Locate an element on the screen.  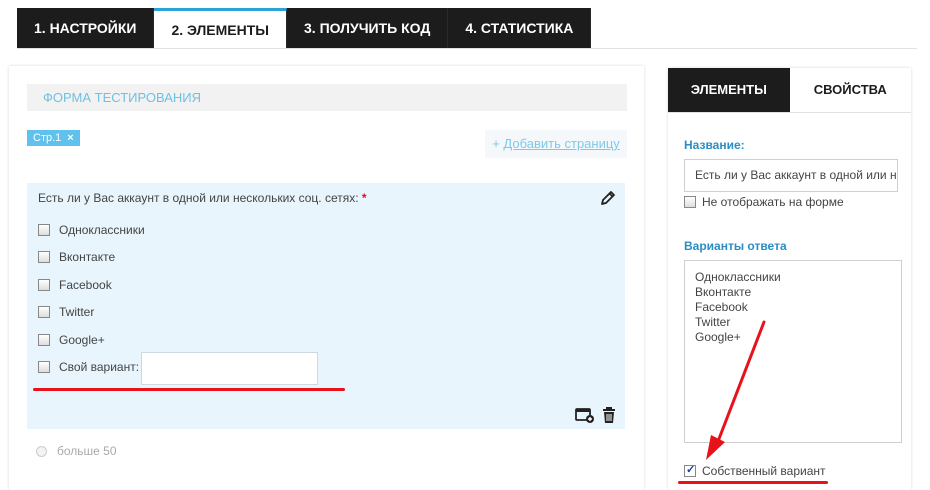
variant-line: Google+ is located at coordinates (718, 337).